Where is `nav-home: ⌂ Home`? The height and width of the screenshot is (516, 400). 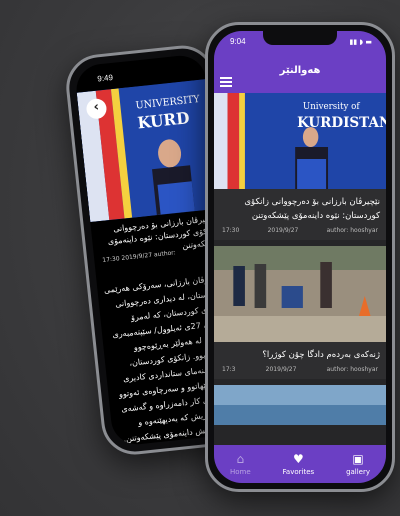 nav-home: ⌂ Home is located at coordinates (240, 464).